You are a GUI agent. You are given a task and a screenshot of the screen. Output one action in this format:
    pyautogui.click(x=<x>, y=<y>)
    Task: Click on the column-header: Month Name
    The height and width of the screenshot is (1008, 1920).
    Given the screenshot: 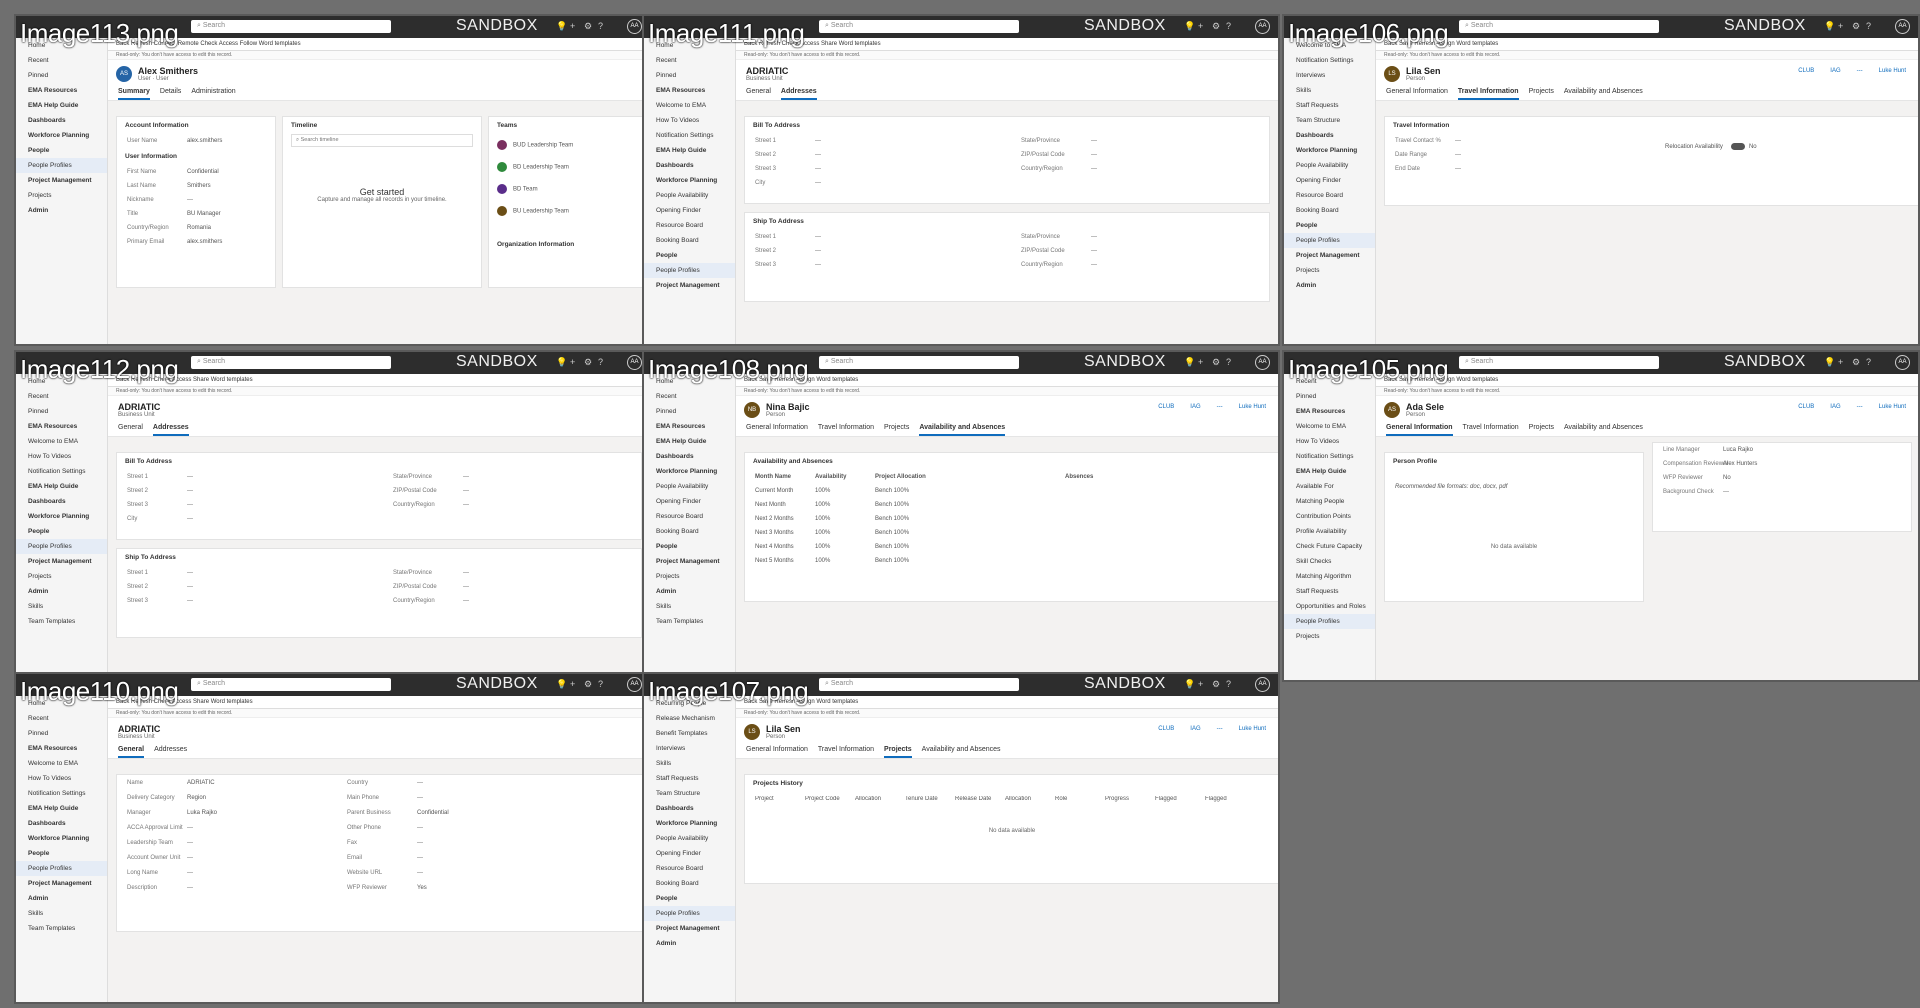 What is the action you would take?
    pyautogui.click(x=785, y=477)
    